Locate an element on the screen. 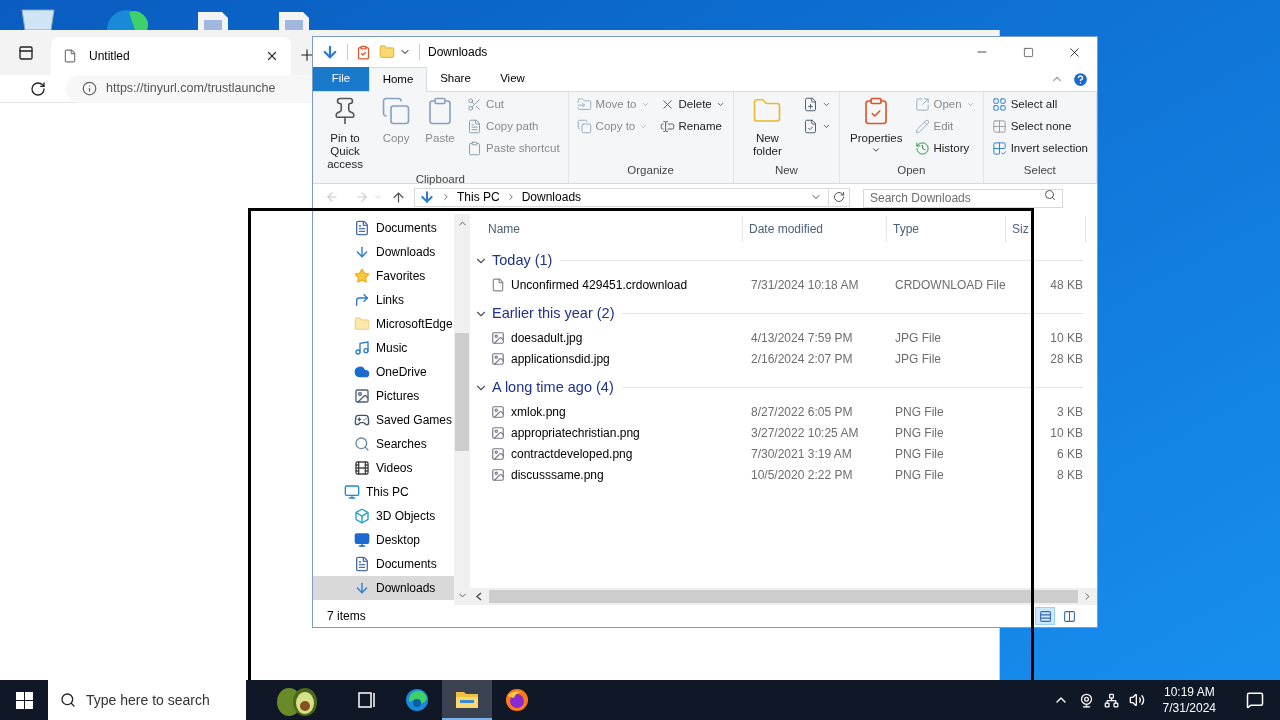 The height and width of the screenshot is (720, 1280). webcam-icon is located at coordinates (1086, 700).